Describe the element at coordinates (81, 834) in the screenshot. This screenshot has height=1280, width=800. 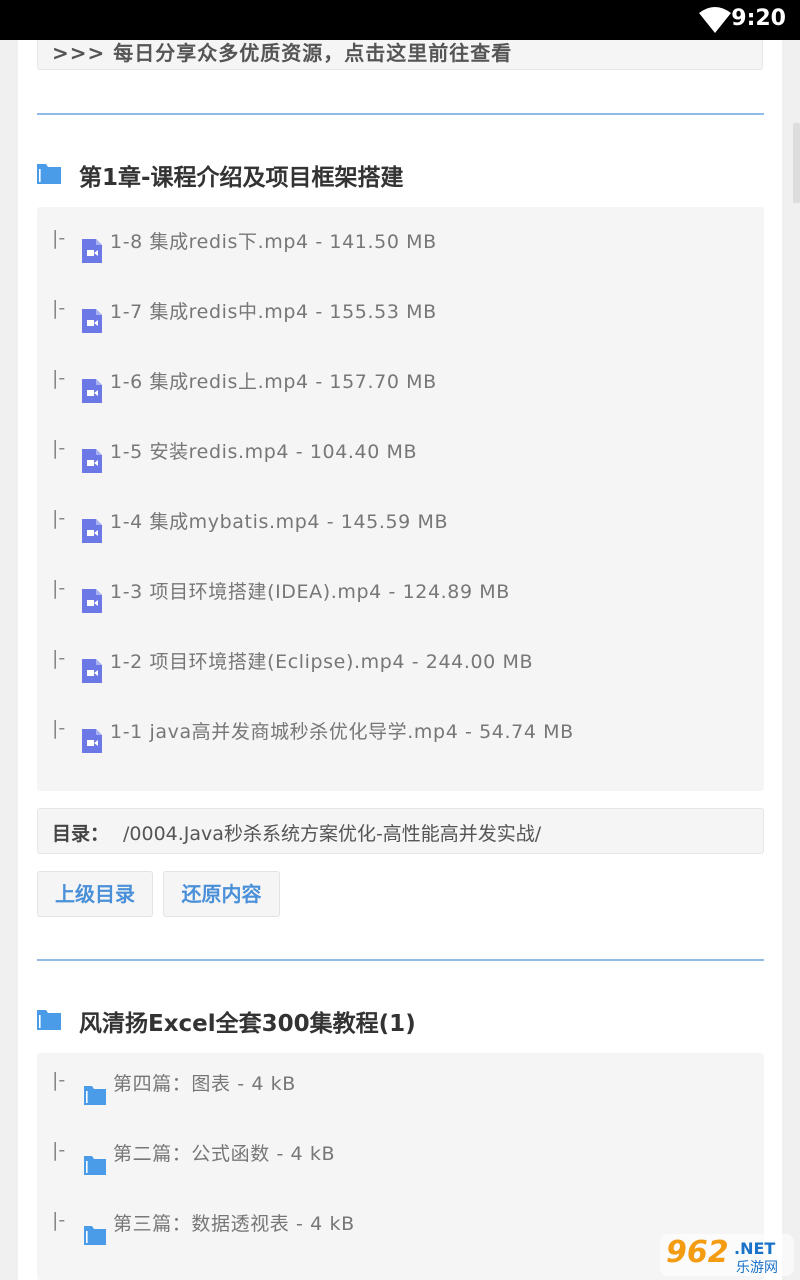
I see `path-label: 目录：` at that location.